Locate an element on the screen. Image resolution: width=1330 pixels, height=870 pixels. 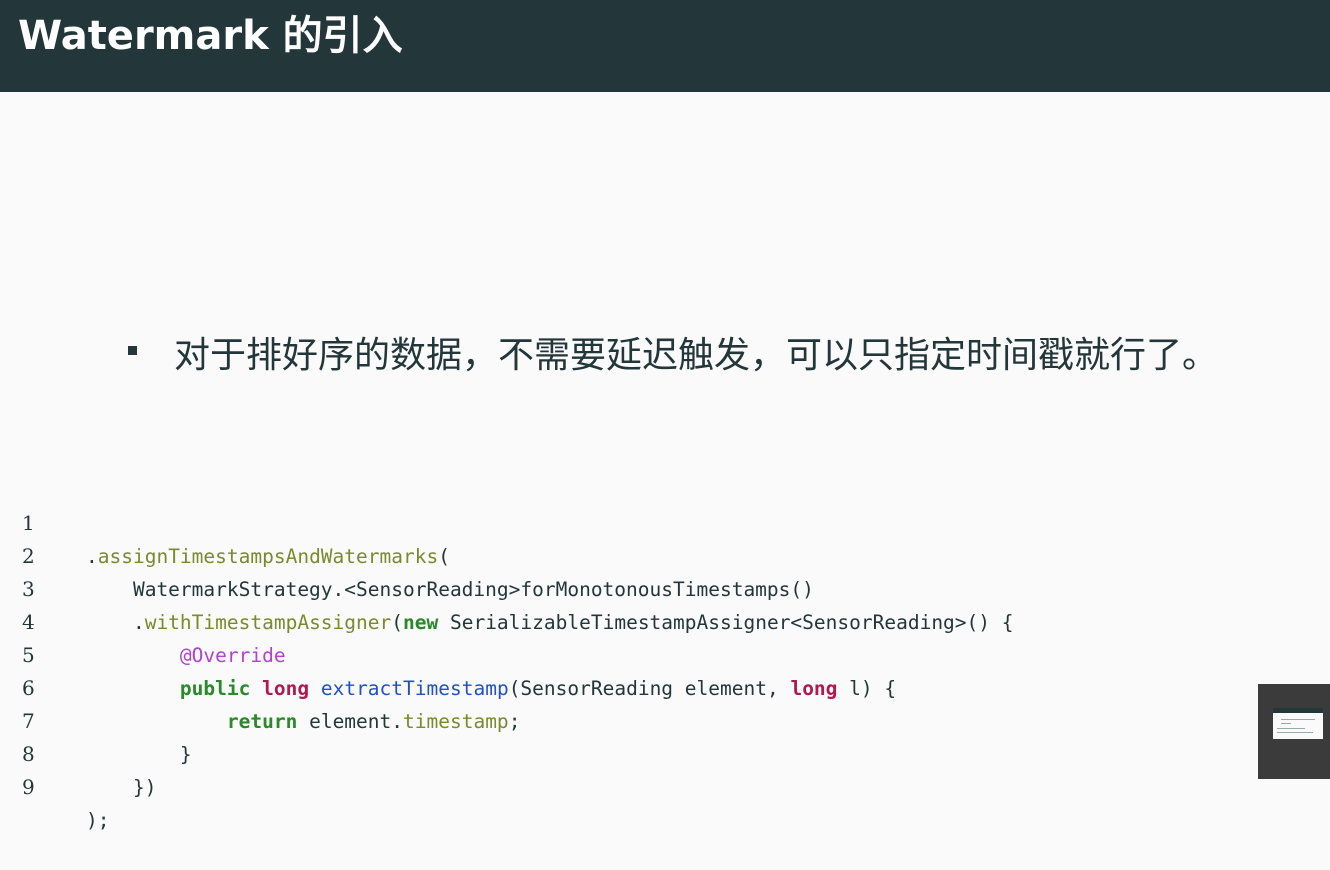
code-line: 7 } is located at coordinates (625, 719).